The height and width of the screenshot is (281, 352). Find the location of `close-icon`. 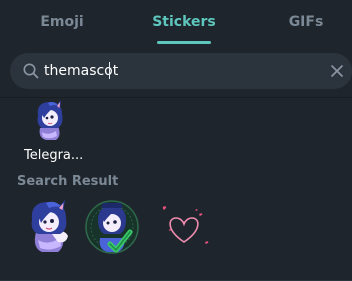

close-icon is located at coordinates (337, 71).